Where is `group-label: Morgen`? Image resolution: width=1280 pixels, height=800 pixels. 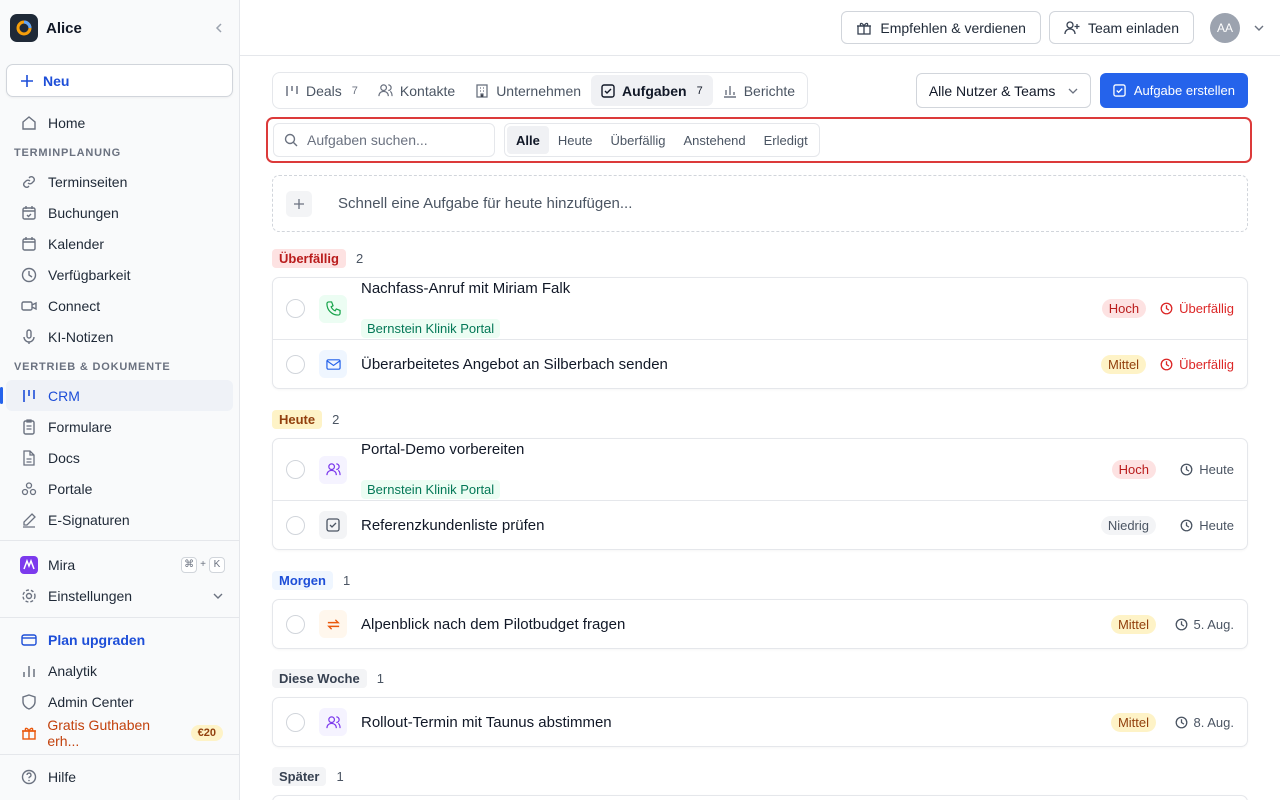 group-label: Morgen is located at coordinates (302, 580).